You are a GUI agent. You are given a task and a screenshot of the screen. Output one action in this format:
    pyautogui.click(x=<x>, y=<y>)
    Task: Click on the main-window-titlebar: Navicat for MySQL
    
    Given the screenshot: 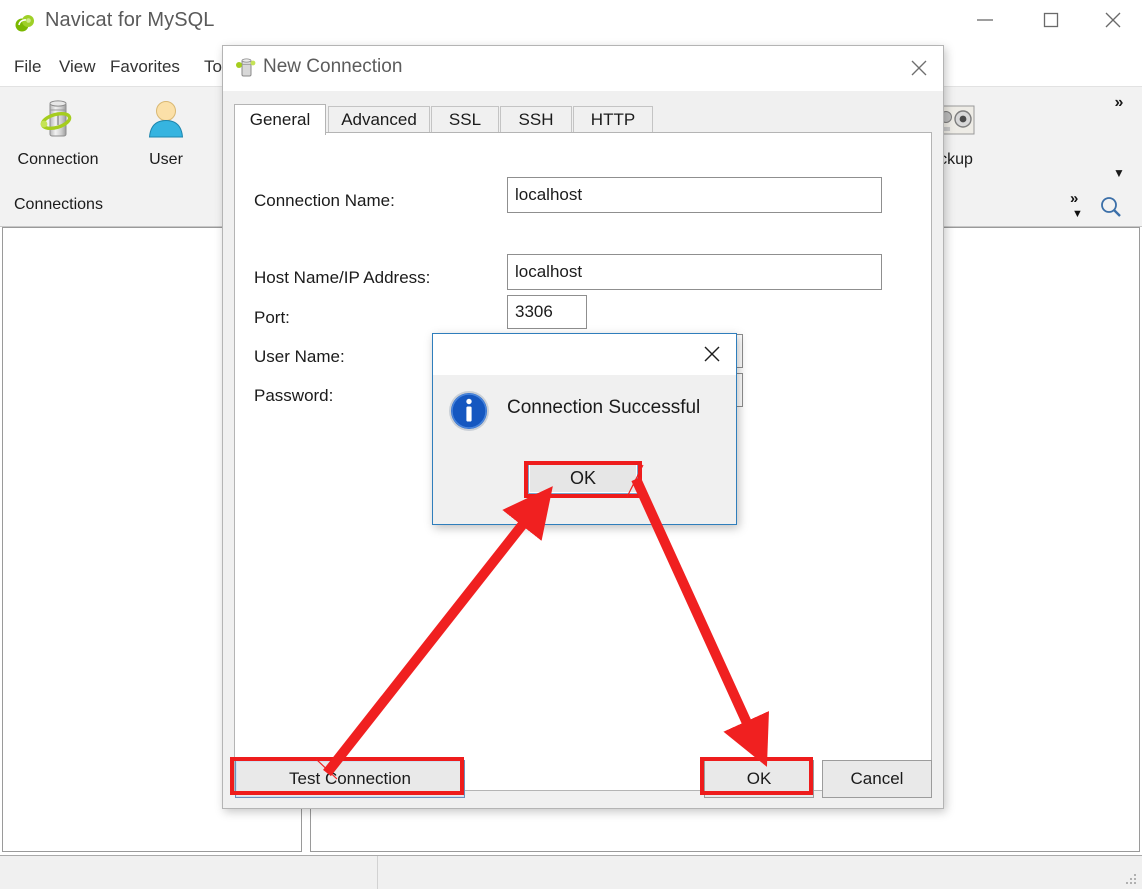 What is the action you would take?
    pyautogui.click(x=571, y=24)
    